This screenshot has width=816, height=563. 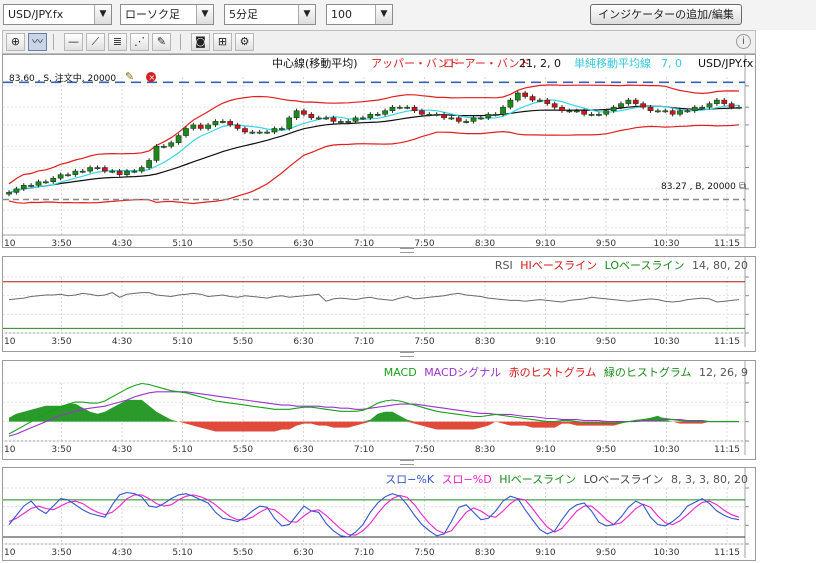 What do you see at coordinates (270, 14) in the screenshot?
I see `timeframe-select: 5分足 ▼` at bounding box center [270, 14].